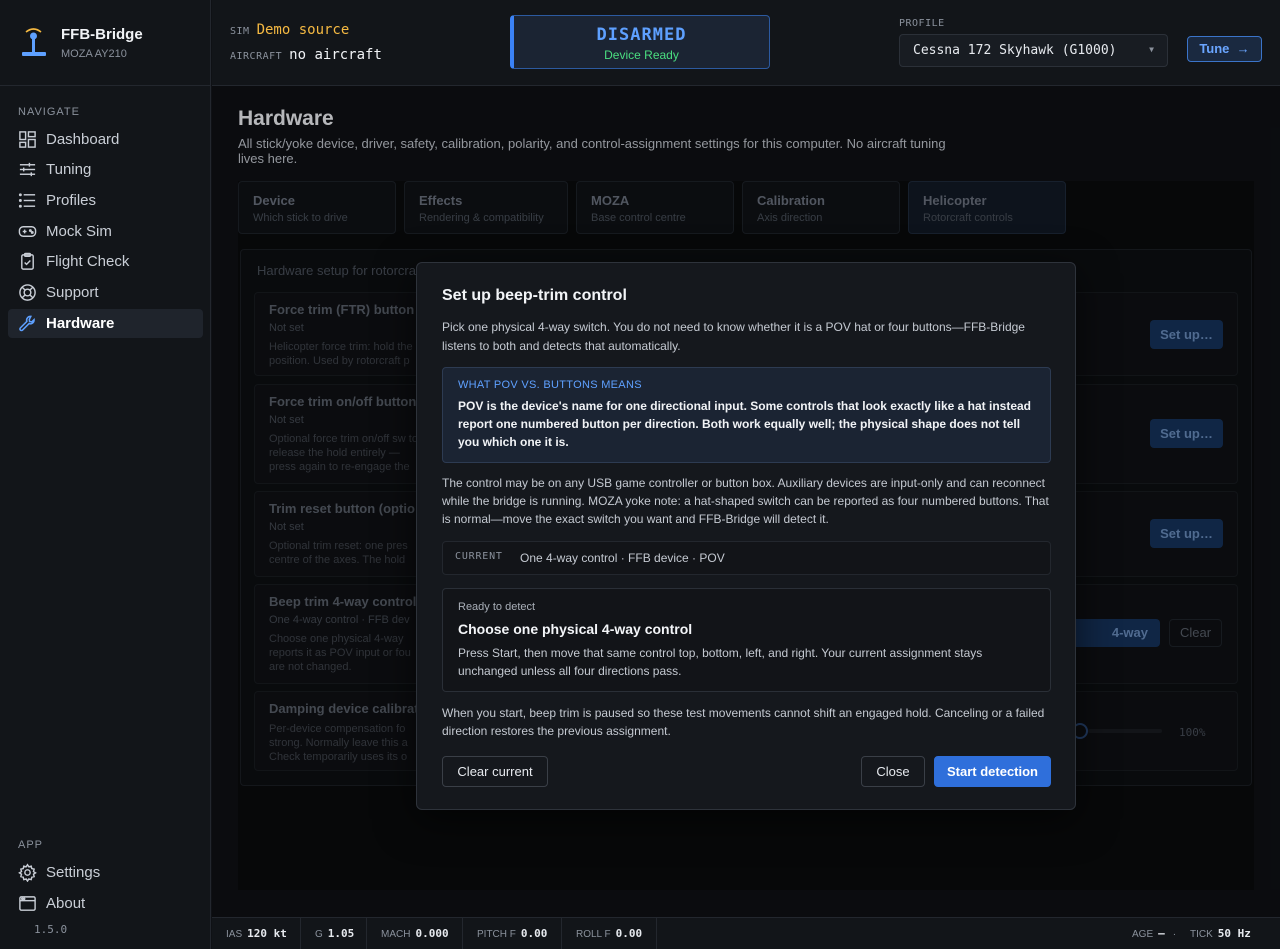  Describe the element at coordinates (94, 53) in the screenshot. I see `device-name: MOZA AY210` at that location.